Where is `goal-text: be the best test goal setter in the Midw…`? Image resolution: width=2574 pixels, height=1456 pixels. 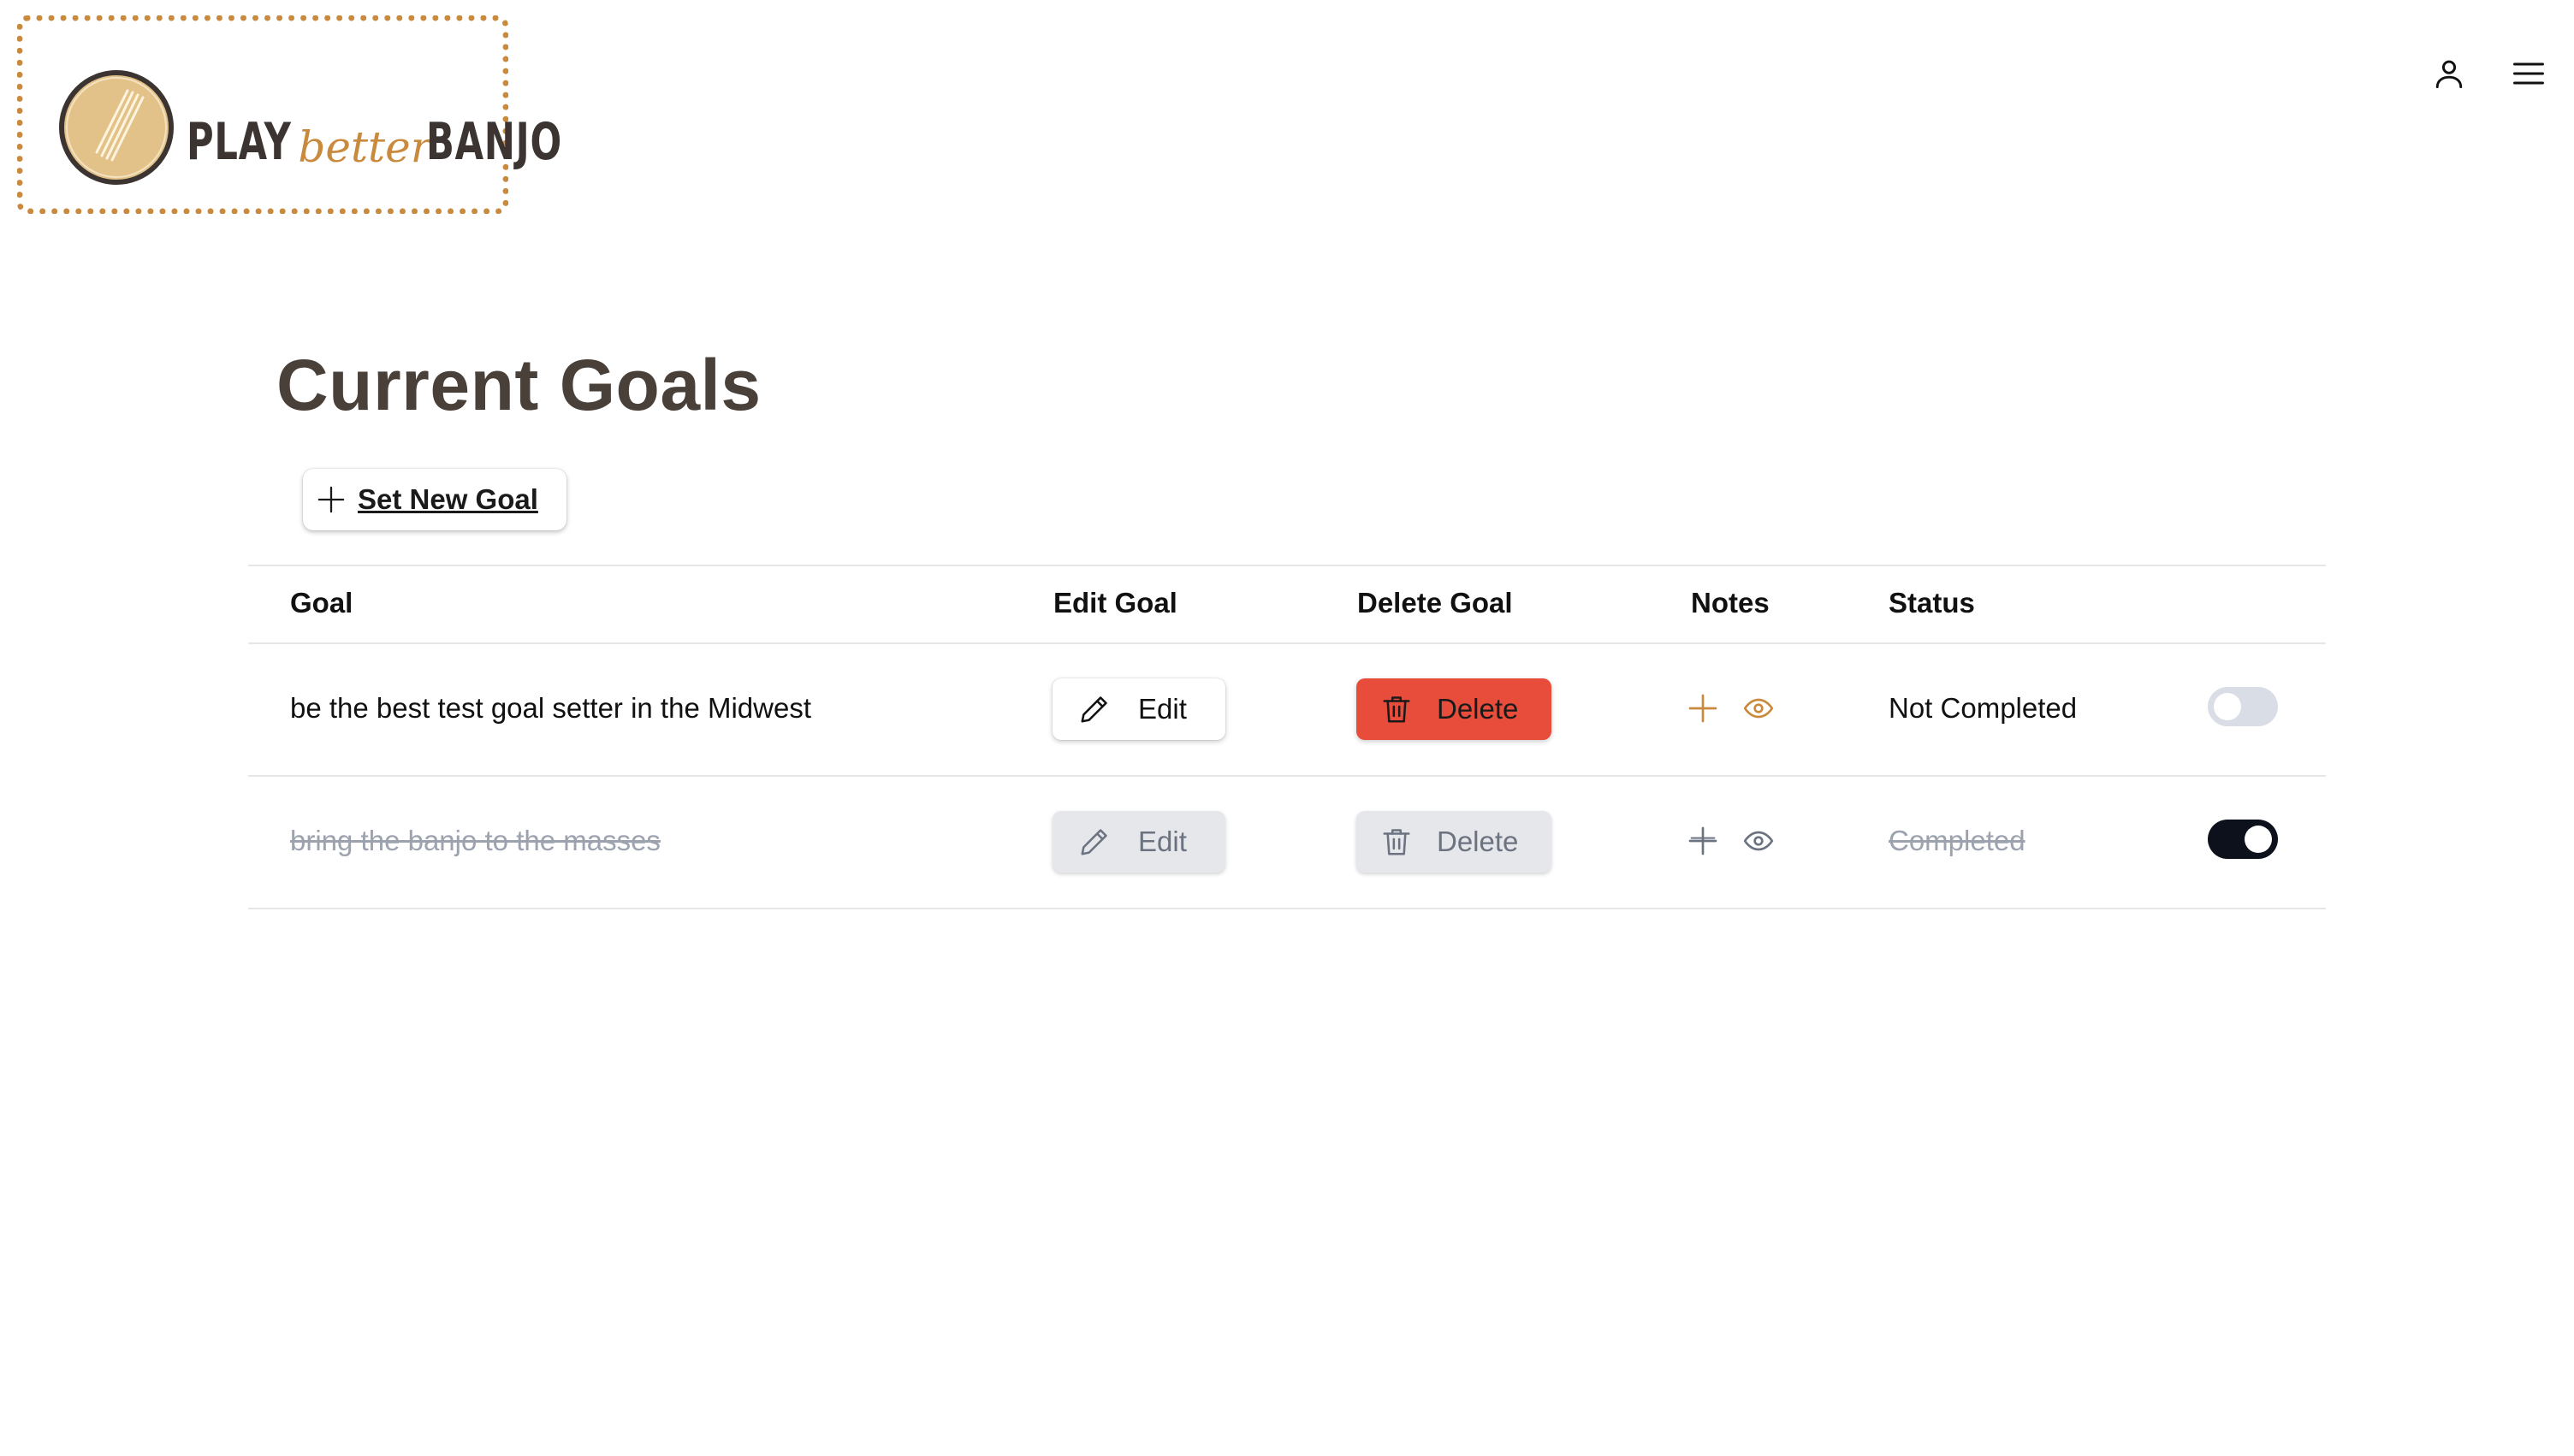 goal-text: be the best test goal setter in the Midw… is located at coordinates (551, 708).